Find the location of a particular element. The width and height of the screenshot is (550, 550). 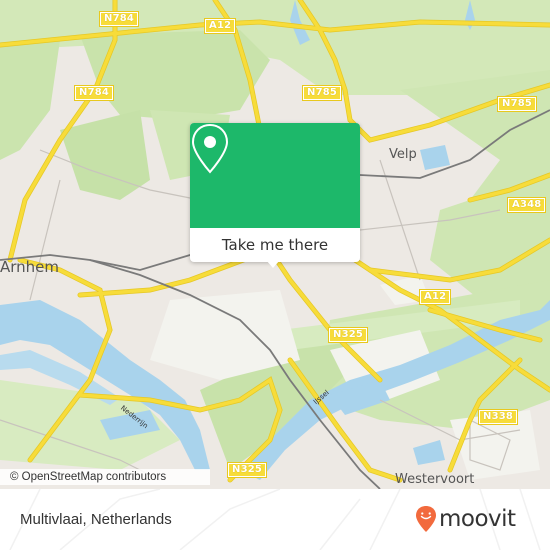

moovit-wordmark: moovit is located at coordinates (477, 519).